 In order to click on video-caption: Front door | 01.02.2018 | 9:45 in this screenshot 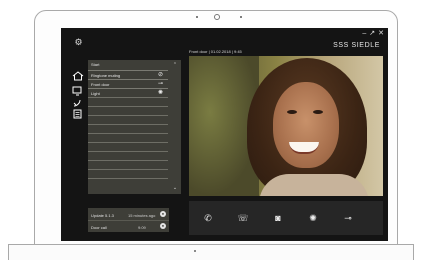, I will do `click(215, 51)`.